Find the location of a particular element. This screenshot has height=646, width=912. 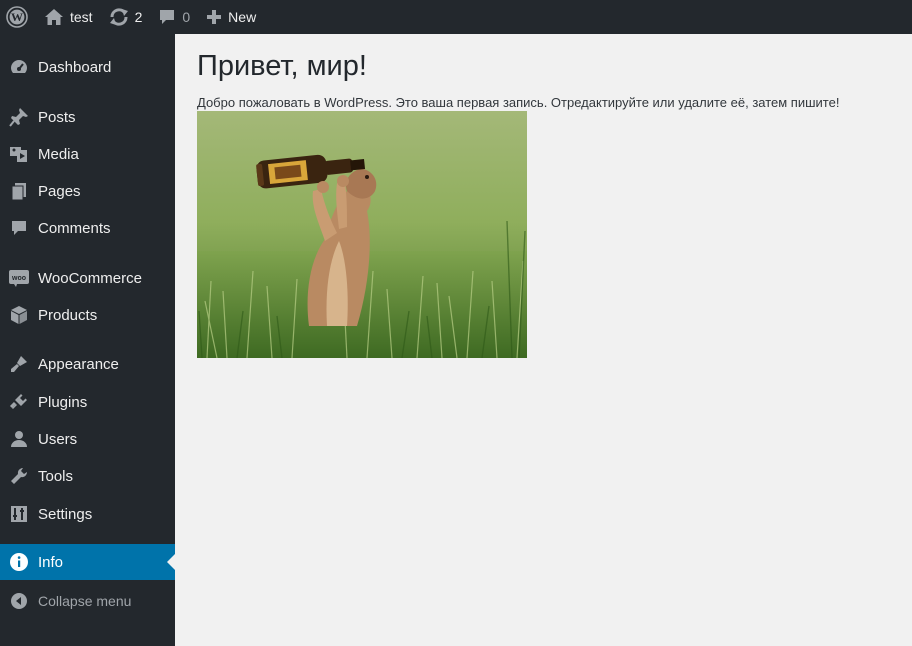

box-icon is located at coordinates (19, 315).